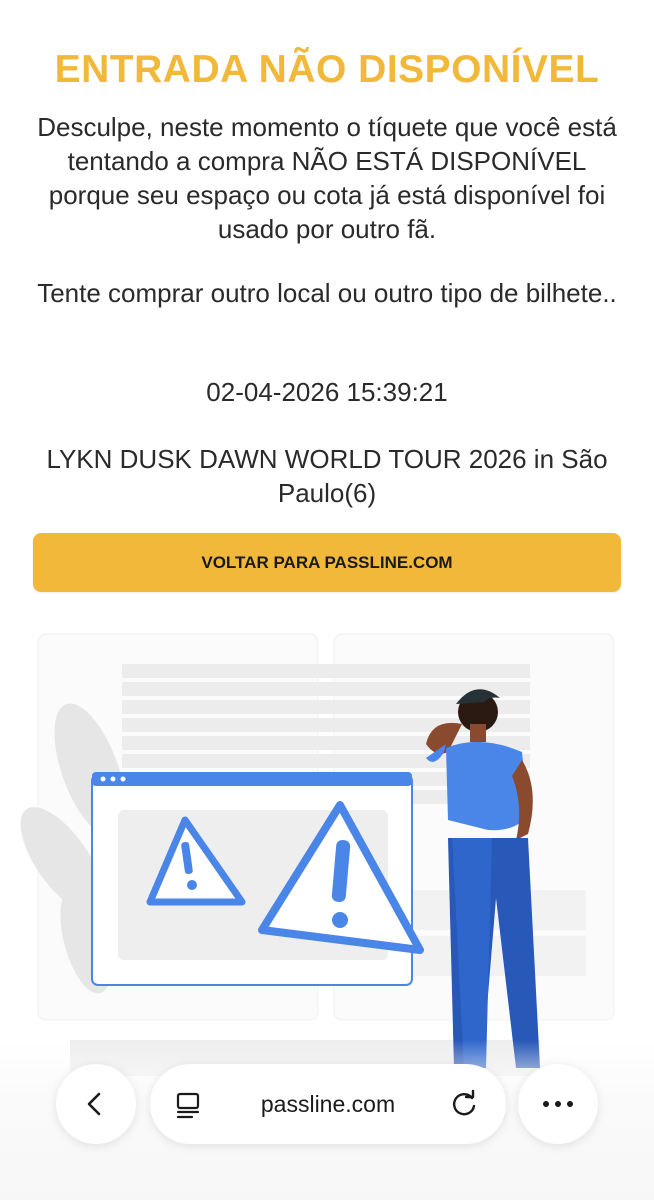  I want to click on more-icon, so click(558, 1104).